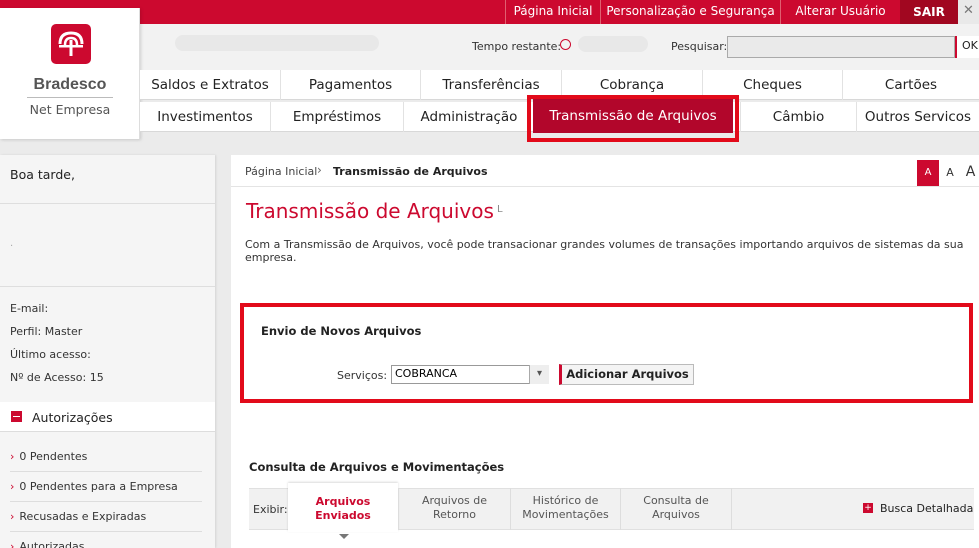 This screenshot has width=979, height=548. I want to click on title-mark: L, so click(500, 209).